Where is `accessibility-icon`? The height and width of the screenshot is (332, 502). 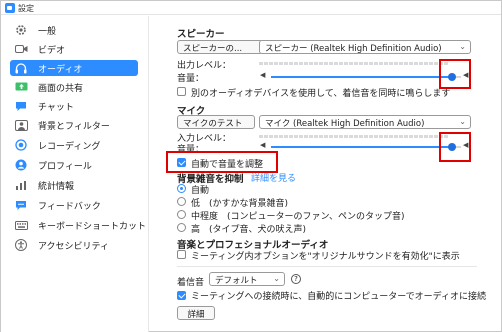
accessibility-icon is located at coordinates (21, 245).